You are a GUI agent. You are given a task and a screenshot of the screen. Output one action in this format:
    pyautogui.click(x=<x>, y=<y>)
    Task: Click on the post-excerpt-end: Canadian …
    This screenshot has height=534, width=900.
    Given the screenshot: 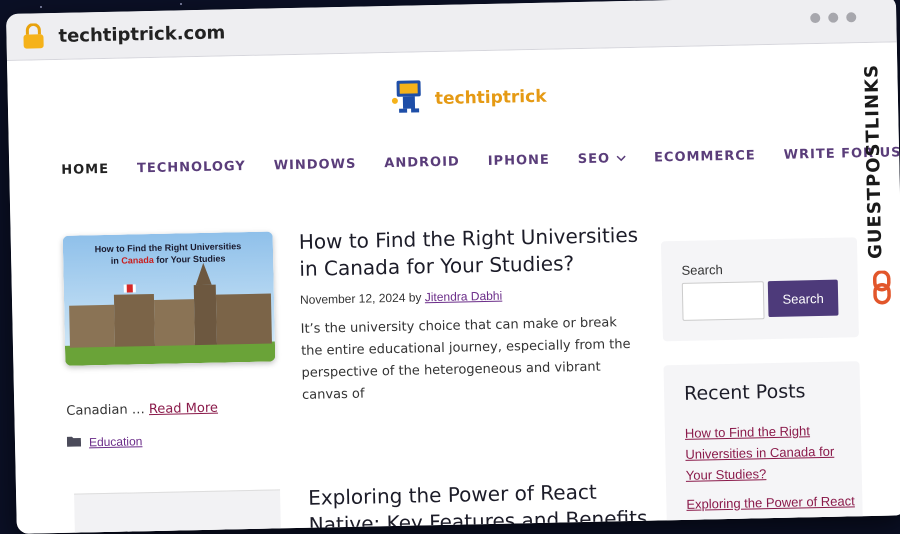 What is the action you would take?
    pyautogui.click(x=105, y=410)
    